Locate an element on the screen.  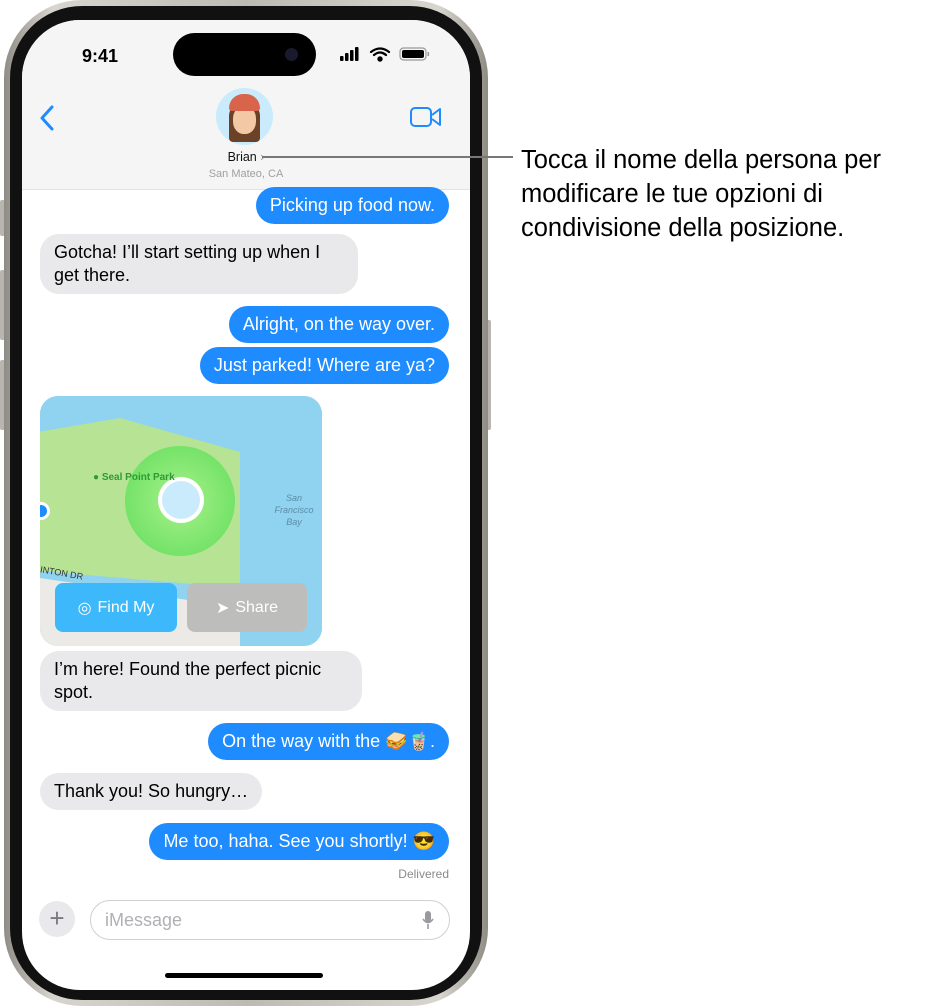
dynamic-island is located at coordinates (244, 54).